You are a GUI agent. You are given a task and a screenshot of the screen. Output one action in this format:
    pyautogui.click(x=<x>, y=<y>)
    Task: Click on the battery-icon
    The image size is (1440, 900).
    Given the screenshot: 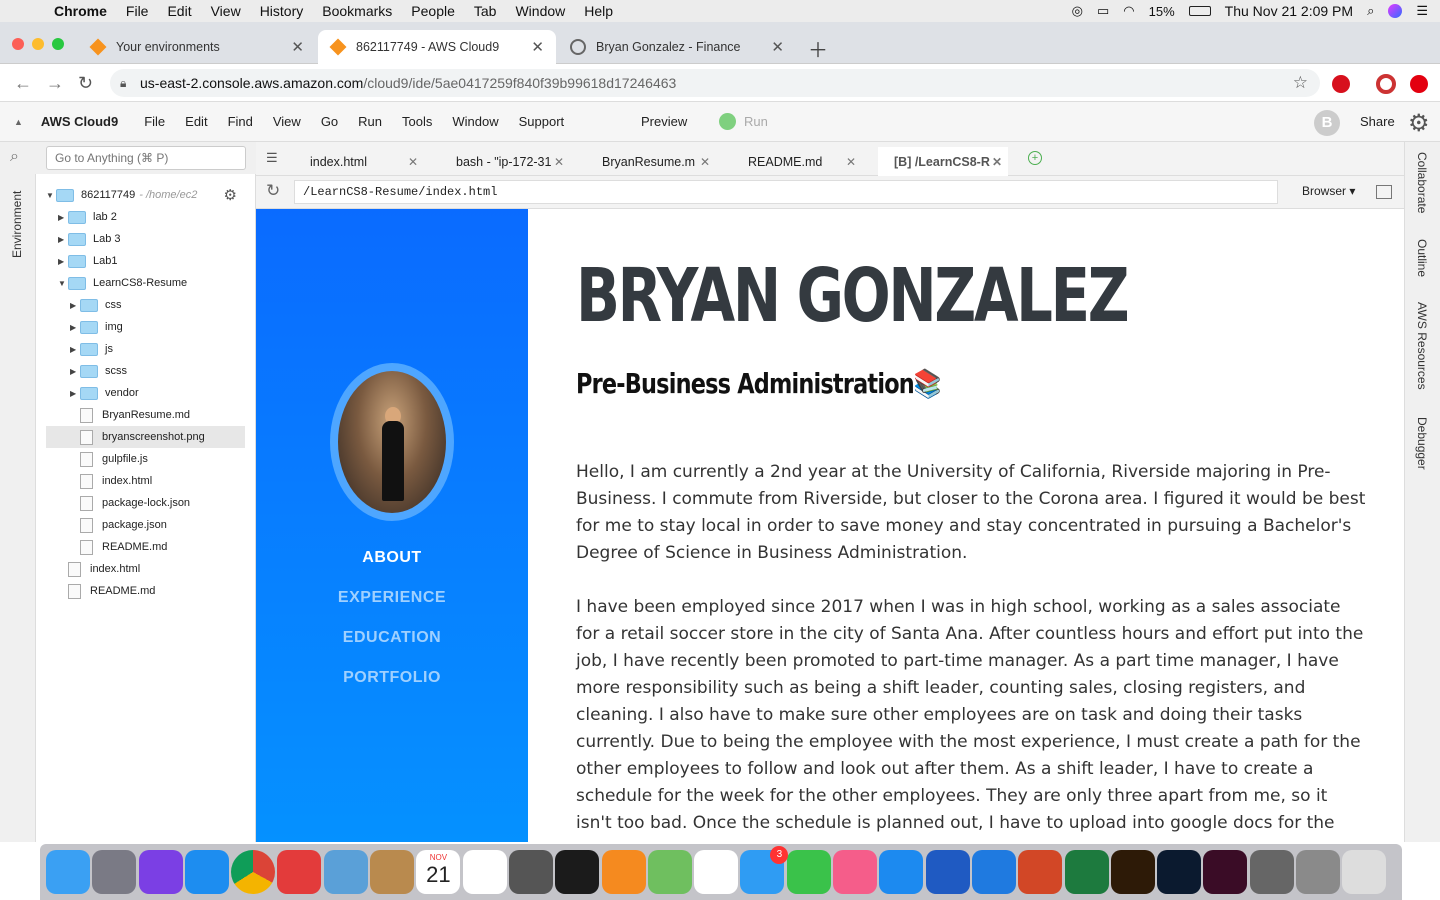 What is the action you would take?
    pyautogui.click(x=1199, y=11)
    